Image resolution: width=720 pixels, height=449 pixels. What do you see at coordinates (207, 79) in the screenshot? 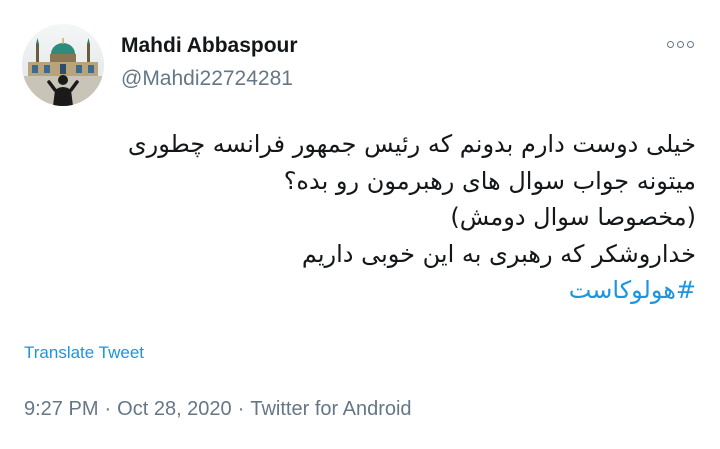
I see `user-handle: @Mahdi22724281` at bounding box center [207, 79].